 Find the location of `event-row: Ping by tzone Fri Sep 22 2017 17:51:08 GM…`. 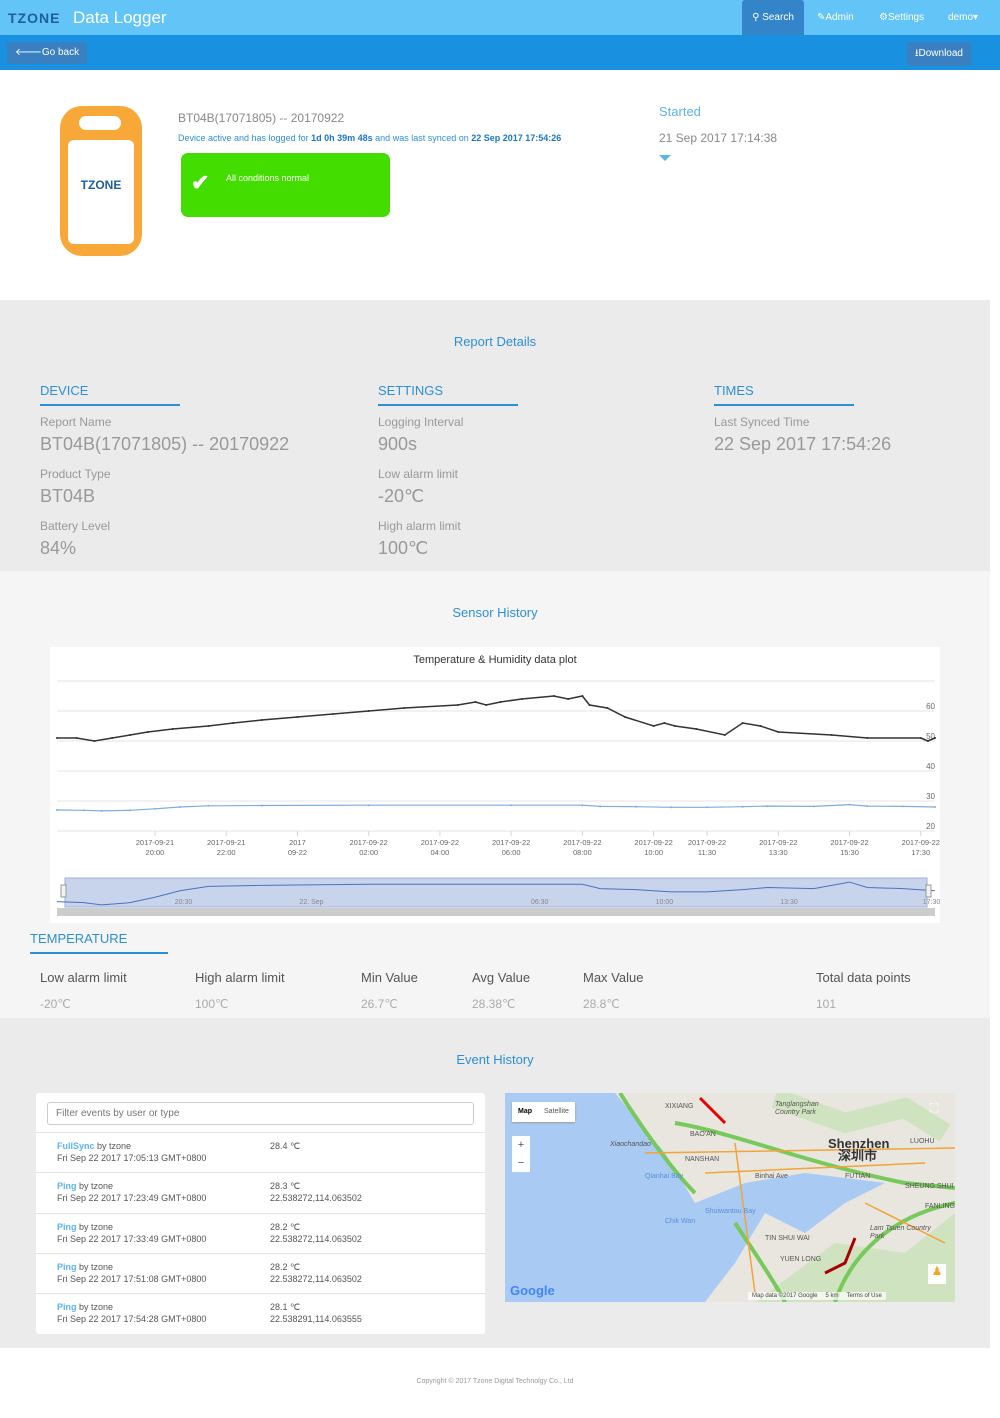

event-row: Ping by tzone Fri Sep 22 2017 17:51:08 GM… is located at coordinates (260, 1272).